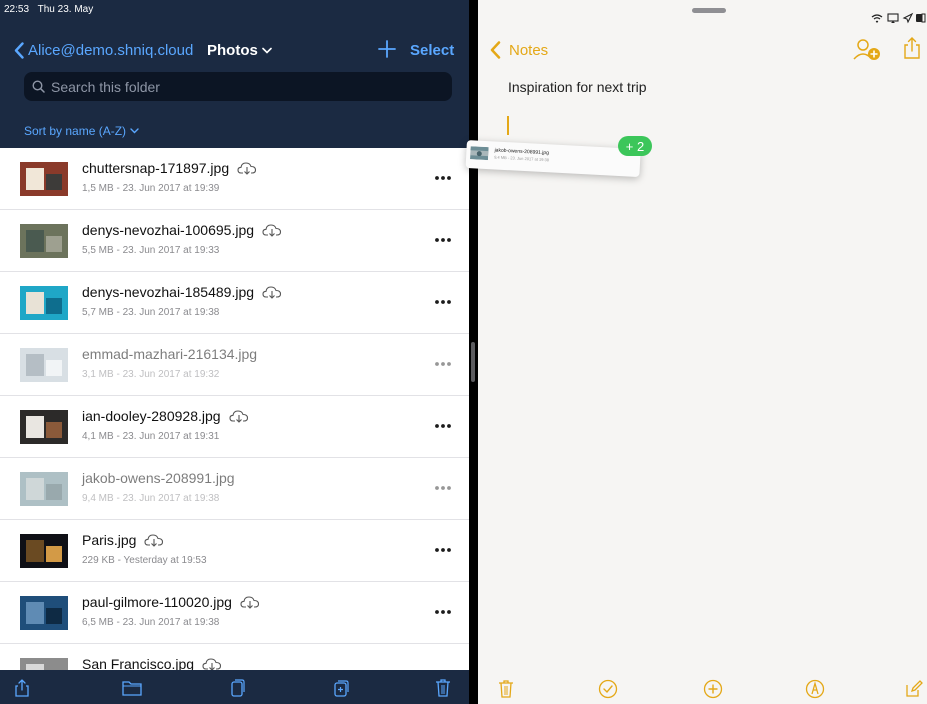  Describe the element at coordinates (237, 688) in the screenshot. I see `copy-icon` at that location.